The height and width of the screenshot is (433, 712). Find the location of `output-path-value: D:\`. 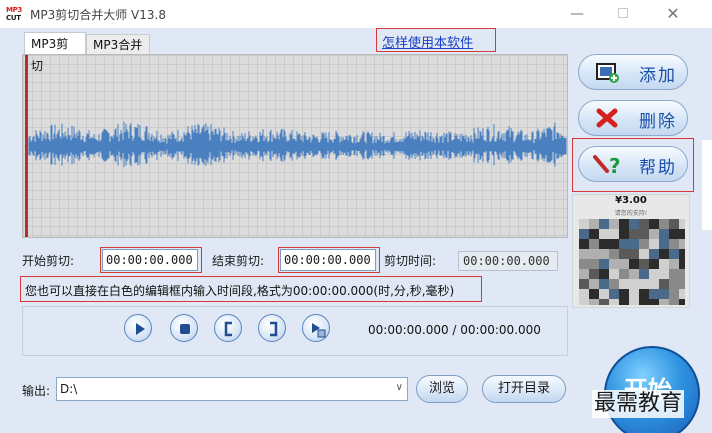

output-path-value: D:\ is located at coordinates (69, 389).